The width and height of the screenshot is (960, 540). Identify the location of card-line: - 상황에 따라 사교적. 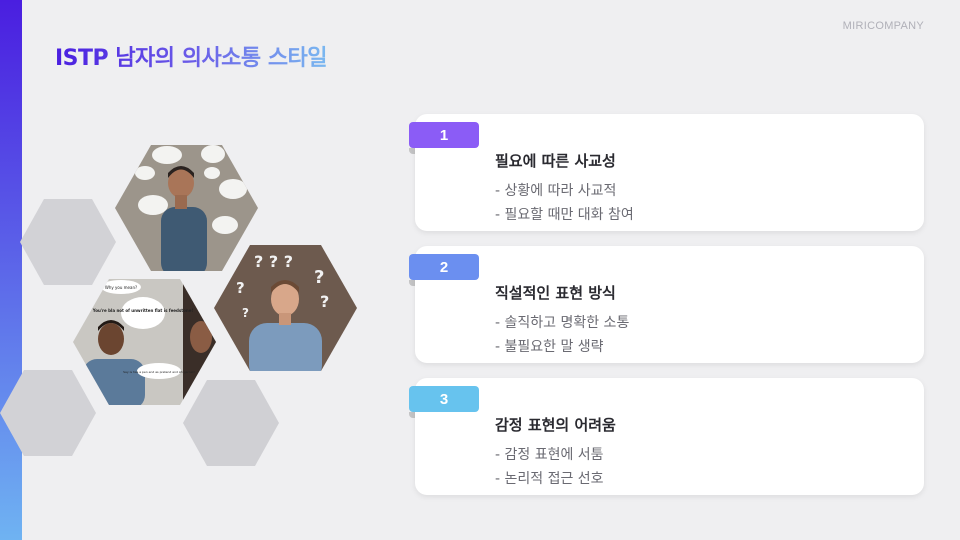
(556, 191).